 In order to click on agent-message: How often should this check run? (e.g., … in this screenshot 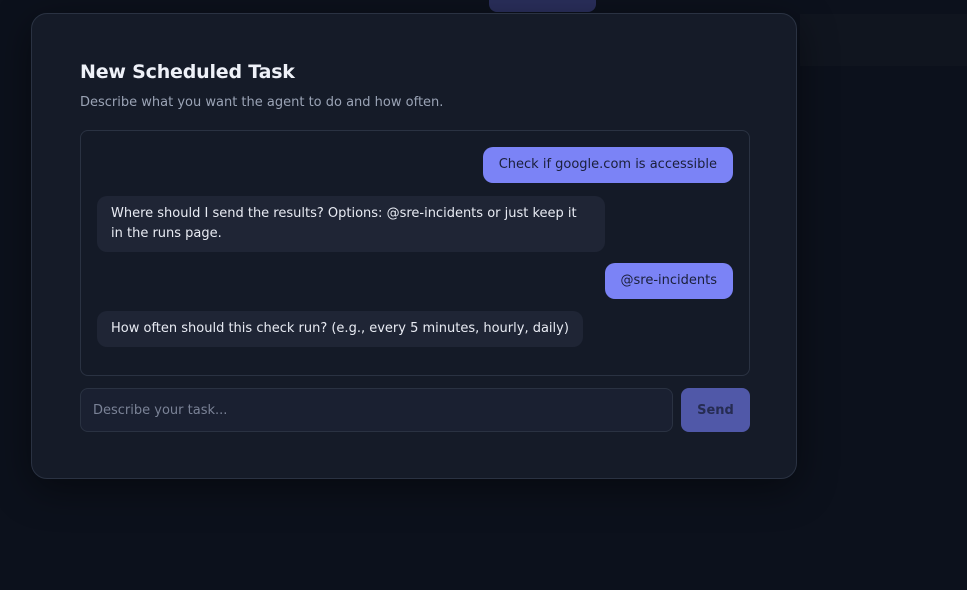, I will do `click(340, 329)`.